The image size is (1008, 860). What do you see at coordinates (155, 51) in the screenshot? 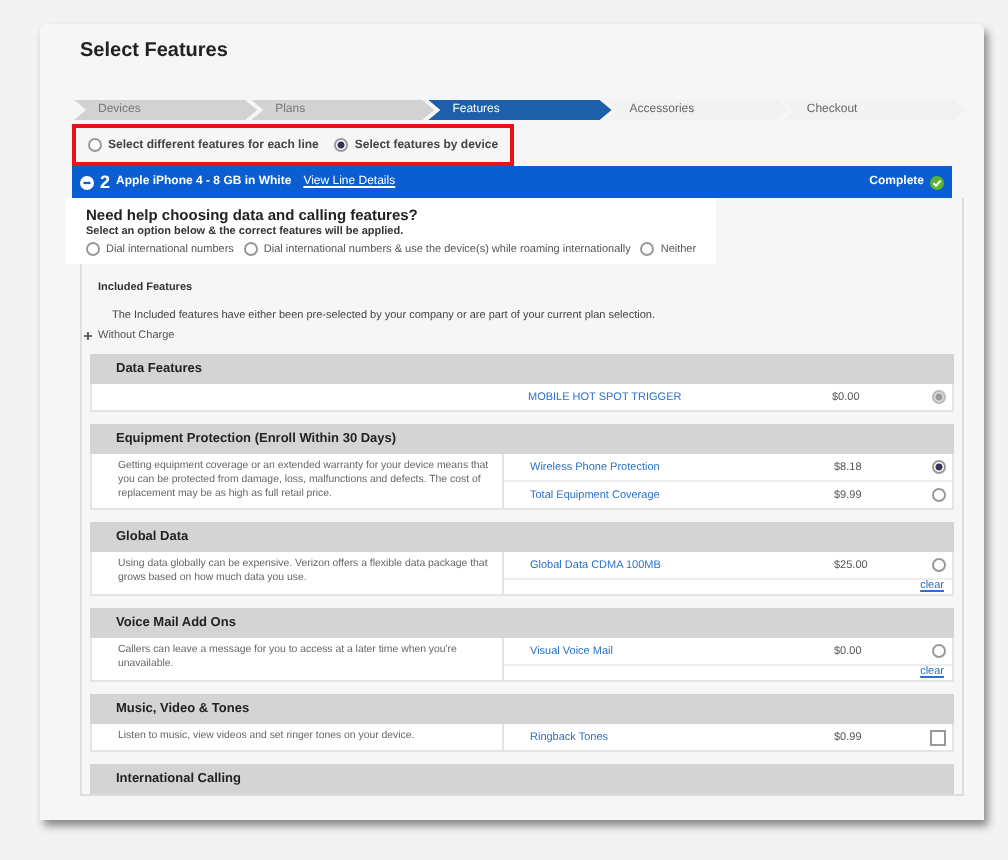
I see `page-title: Select Features` at bounding box center [155, 51].